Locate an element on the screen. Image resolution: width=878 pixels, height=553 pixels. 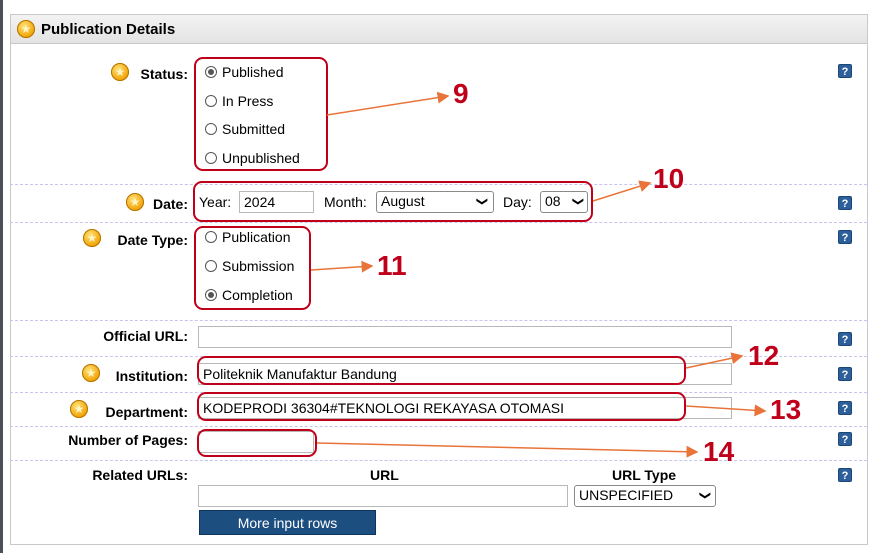
official-url-label: Official URL: is located at coordinates (145, 336).